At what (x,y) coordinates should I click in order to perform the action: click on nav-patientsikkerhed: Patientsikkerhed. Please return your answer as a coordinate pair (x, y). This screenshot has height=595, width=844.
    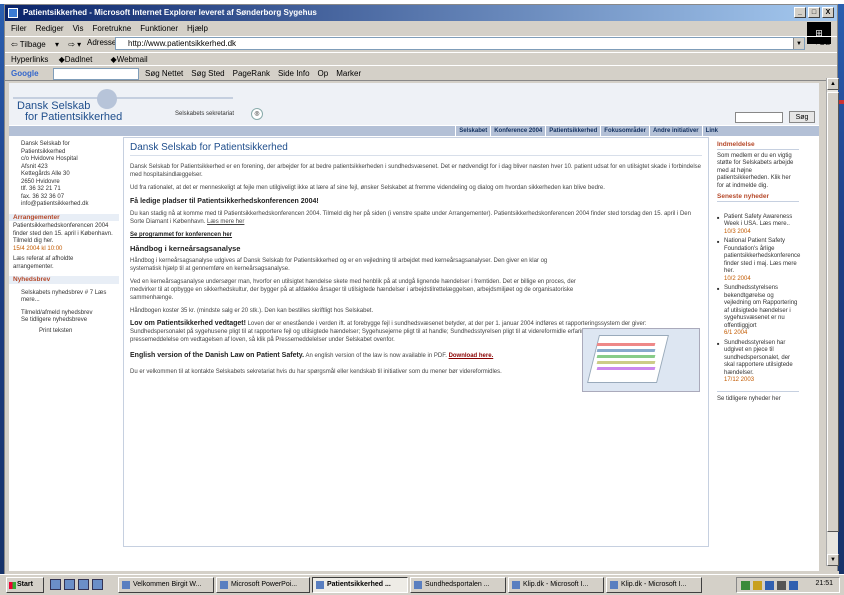
    Looking at the image, I should click on (572, 131).